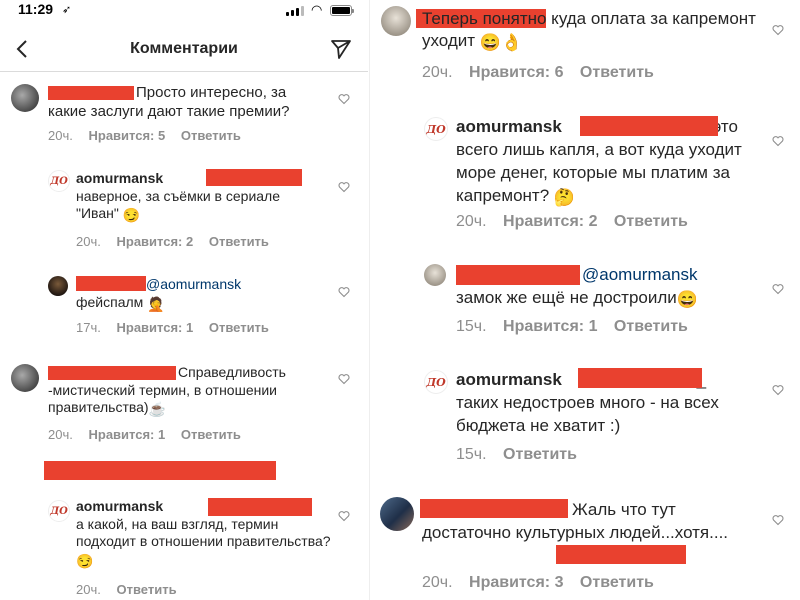 The image size is (800, 600). Describe the element at coordinates (126, 135) in the screenshot. I see `like-count: Нравится: 5` at that location.